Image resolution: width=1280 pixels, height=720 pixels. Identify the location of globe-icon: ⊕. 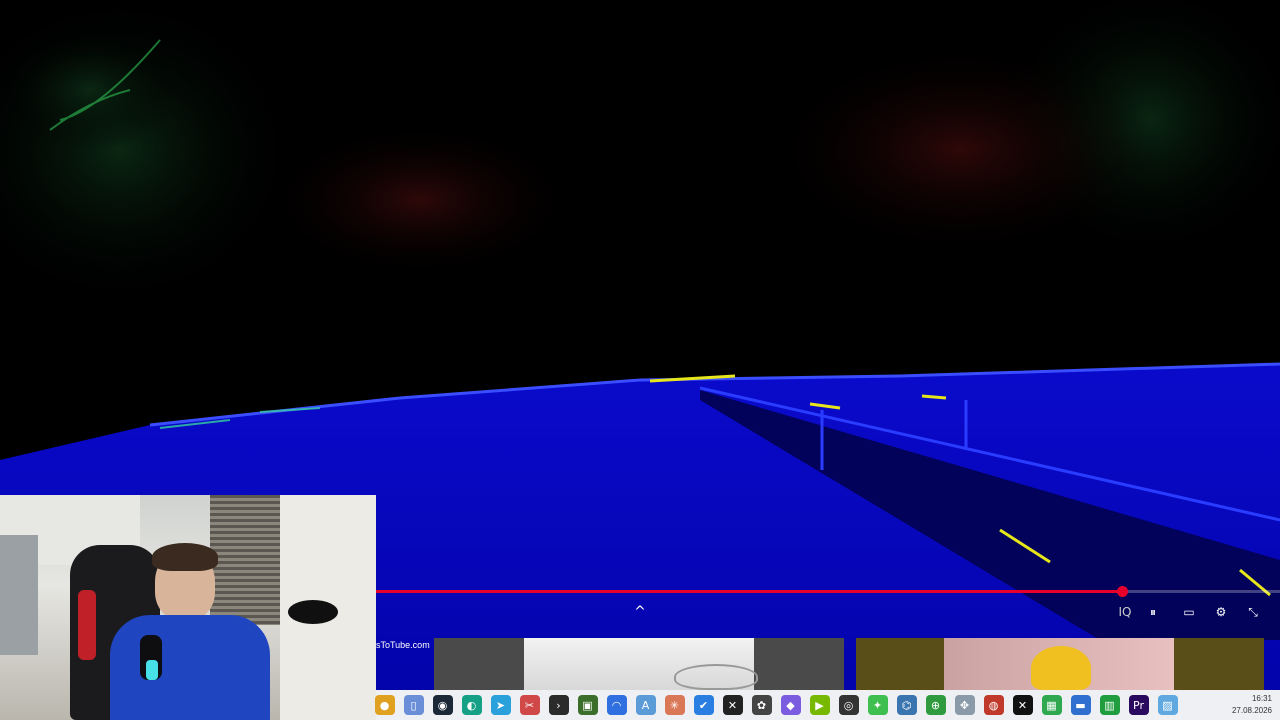
(935, 705).